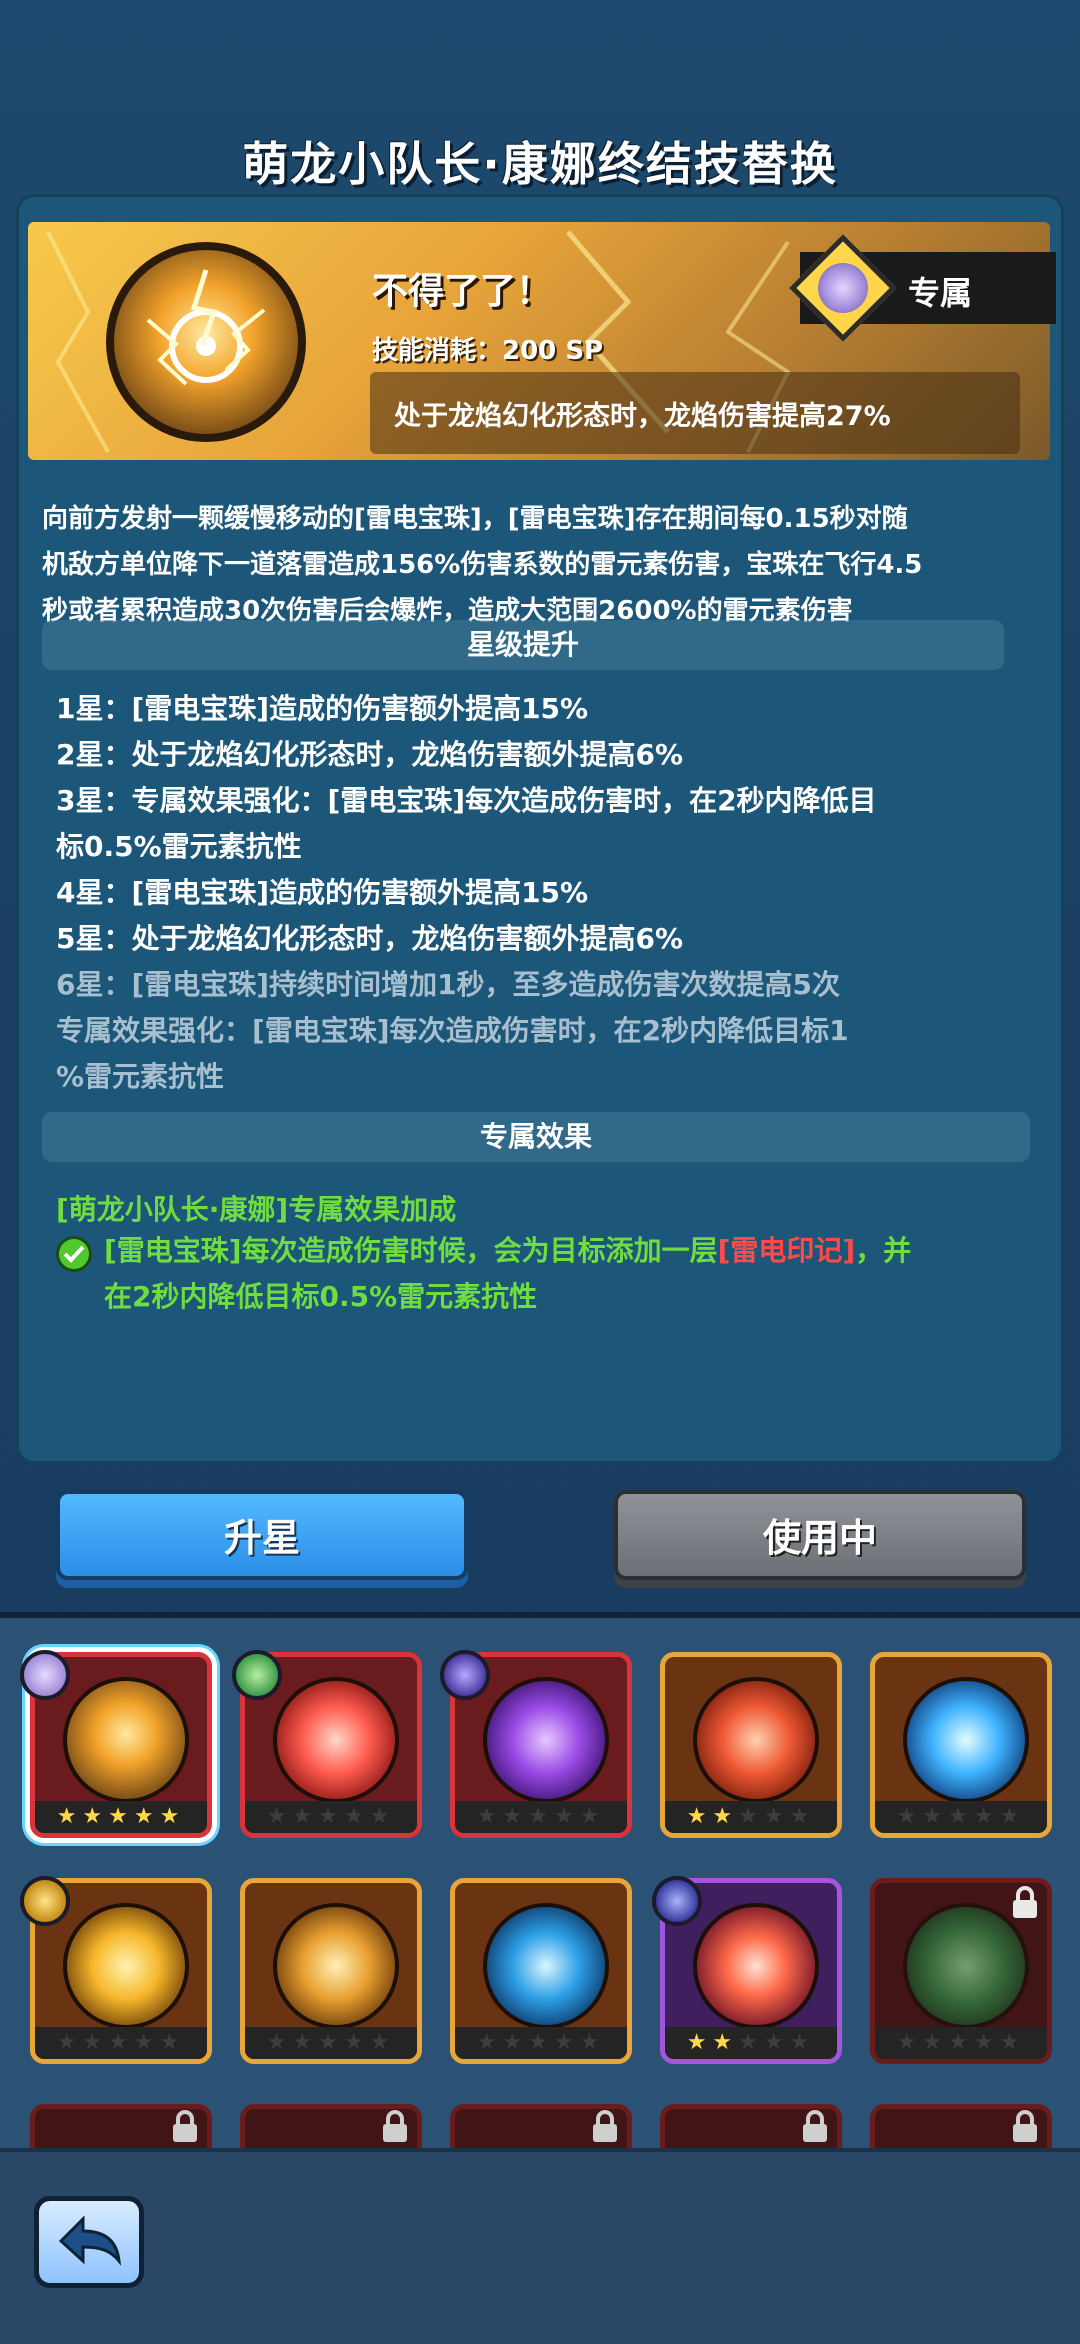 Image resolution: width=1080 pixels, height=2344 pixels. I want to click on thunder-mark-keyword: [雷电印记], so click(786, 1250).